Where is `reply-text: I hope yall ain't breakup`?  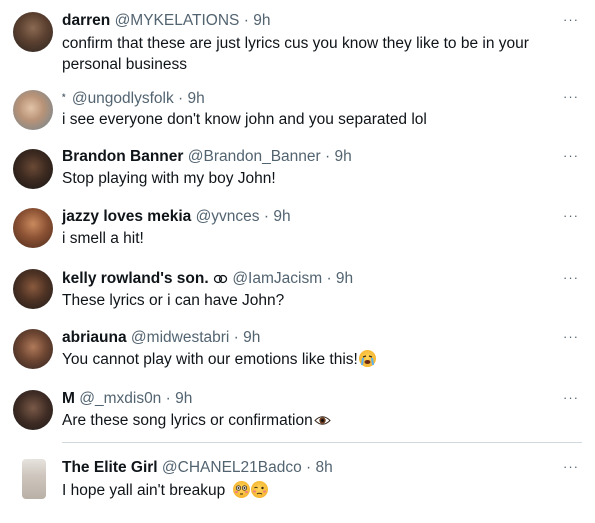
reply-text: I hope yall ain't breakup is located at coordinates (144, 490).